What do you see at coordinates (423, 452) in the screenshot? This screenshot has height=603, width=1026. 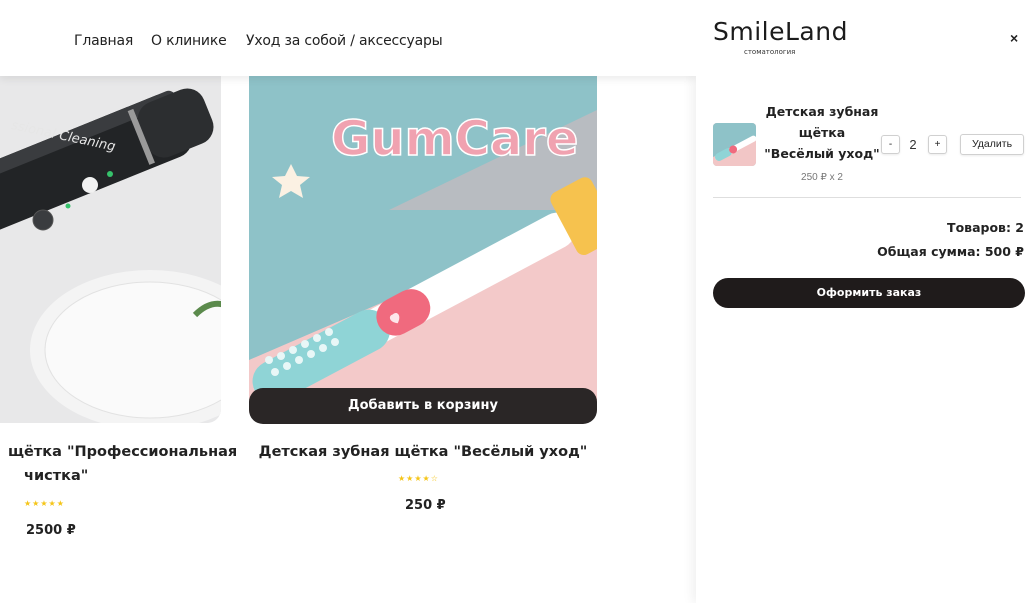 I see `product-title: Детская зубная щётка "Весёлый уход"` at bounding box center [423, 452].